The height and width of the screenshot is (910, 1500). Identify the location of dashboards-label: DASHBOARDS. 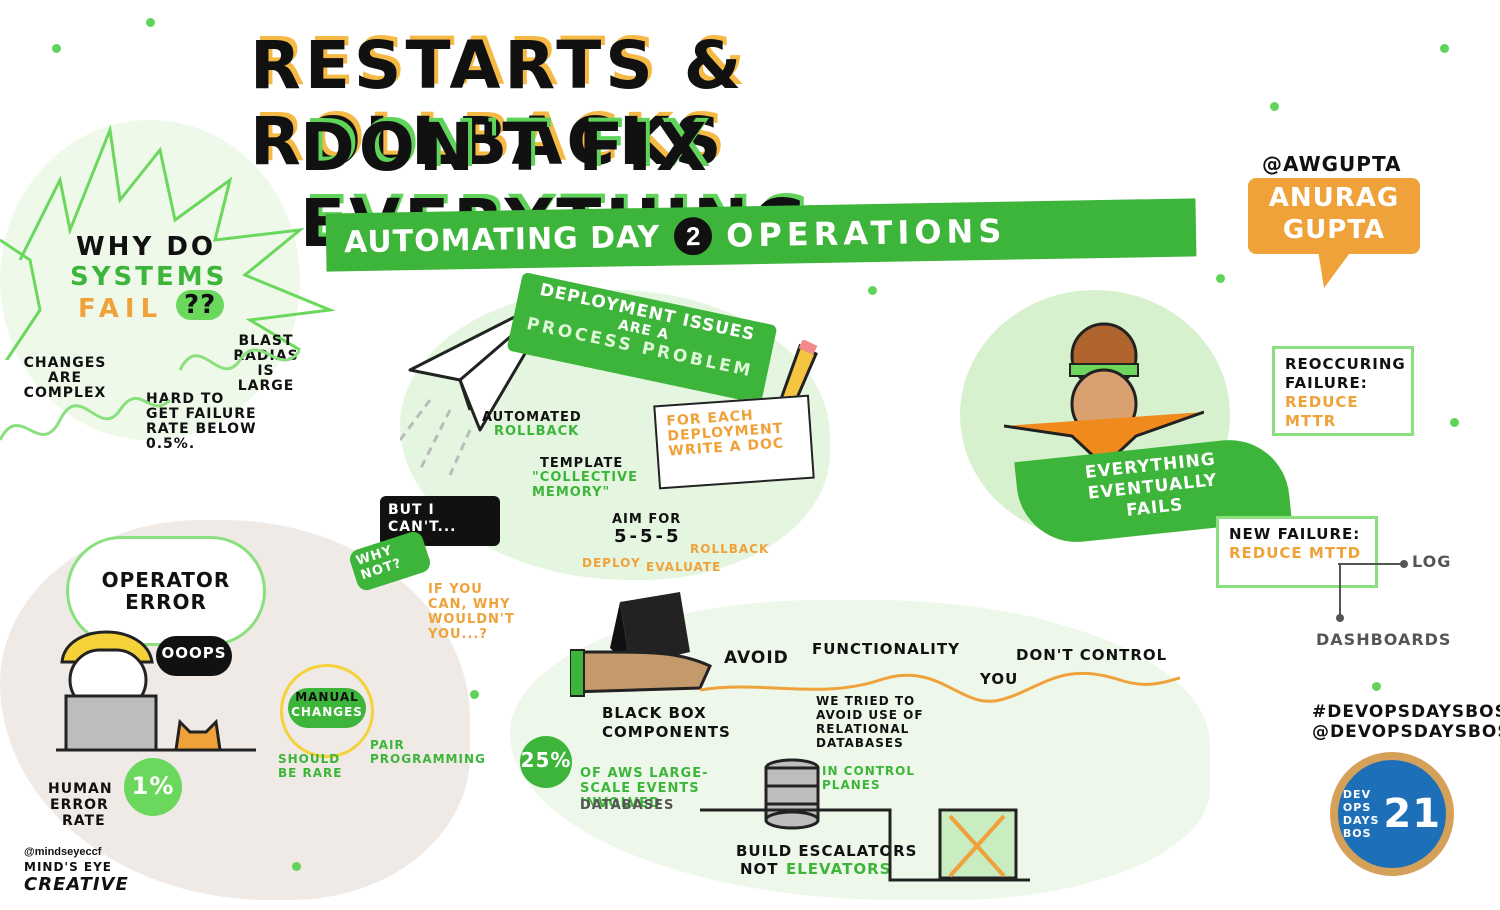
(1384, 639).